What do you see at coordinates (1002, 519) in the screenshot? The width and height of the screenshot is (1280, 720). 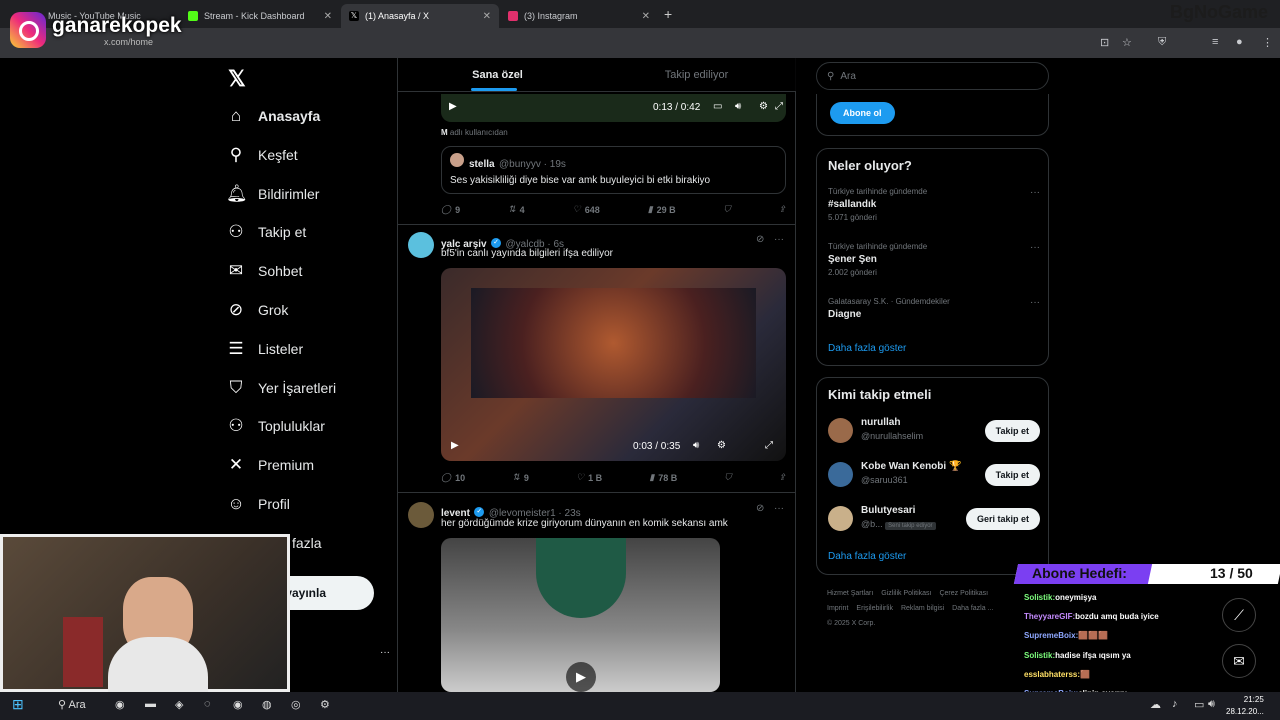 I see `follow-button: Geri takip et` at bounding box center [1002, 519].